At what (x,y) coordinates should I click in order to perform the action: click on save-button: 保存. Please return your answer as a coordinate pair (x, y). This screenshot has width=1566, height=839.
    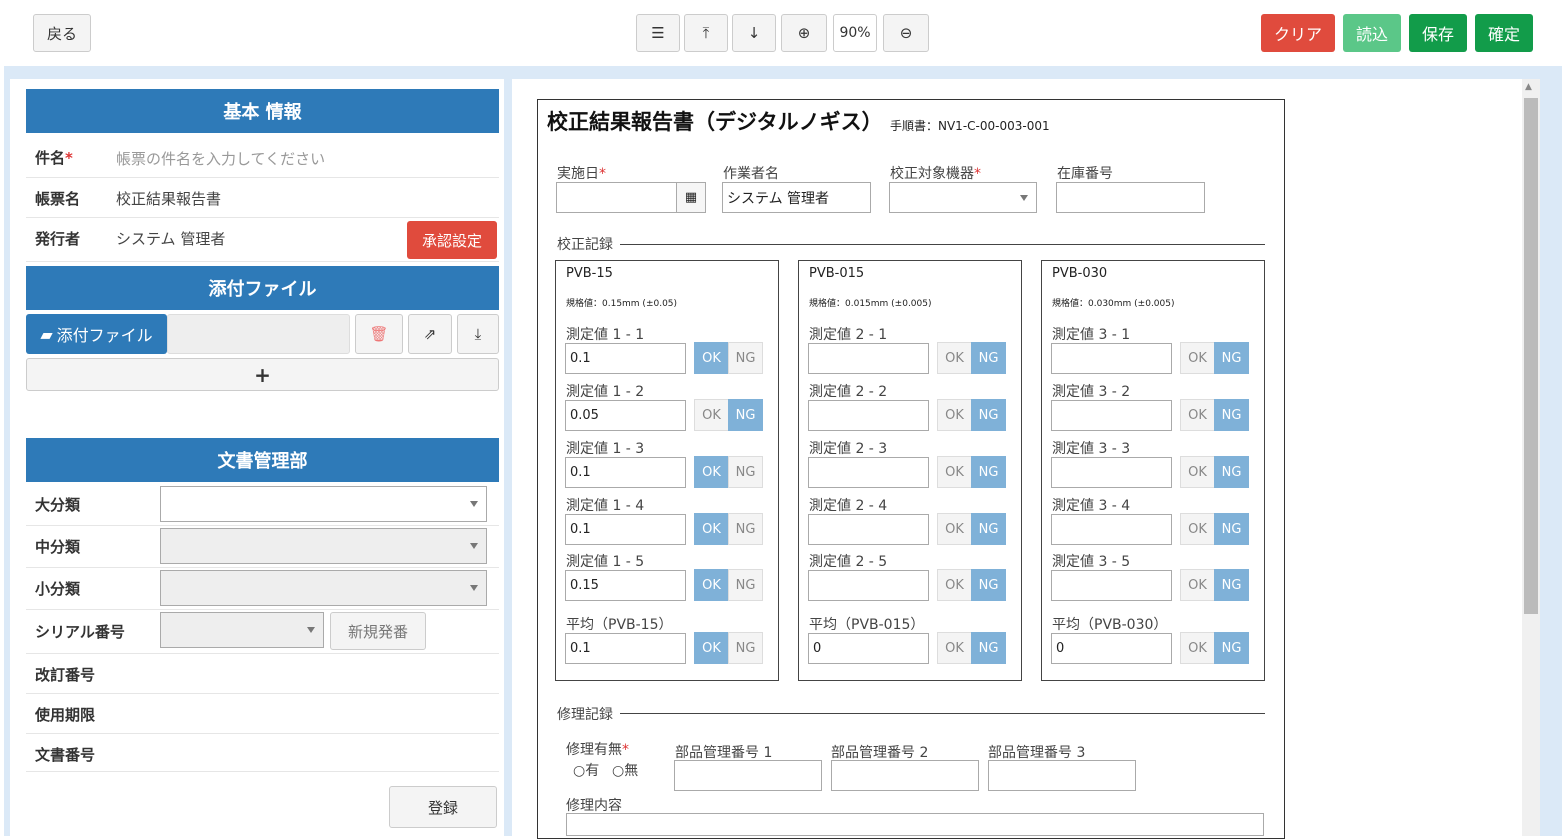
    Looking at the image, I should click on (1438, 33).